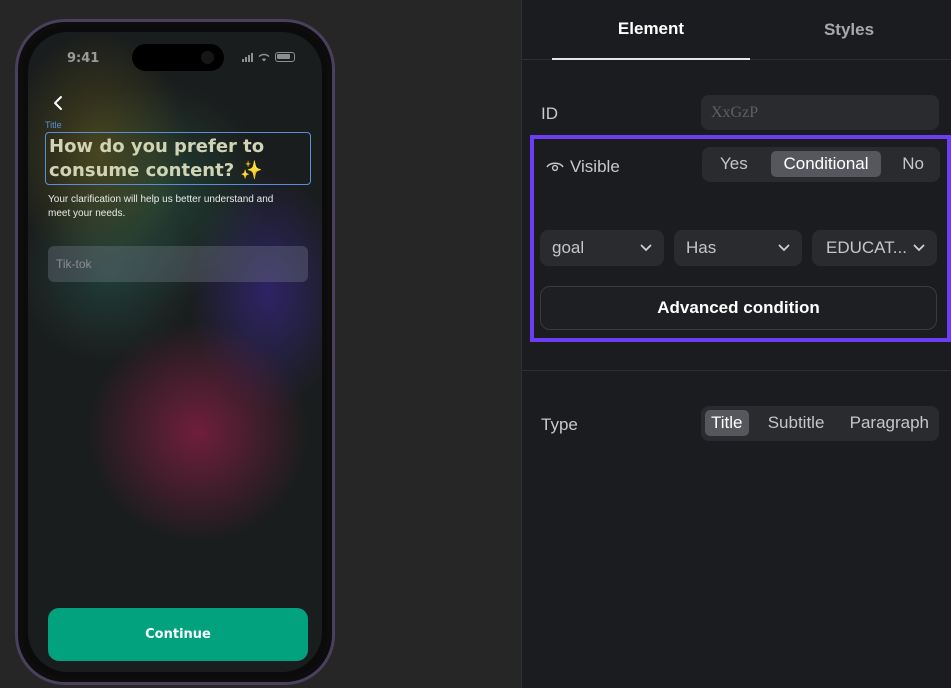 The image size is (951, 688). What do you see at coordinates (178, 634) in the screenshot?
I see `continue-button: Continue` at bounding box center [178, 634].